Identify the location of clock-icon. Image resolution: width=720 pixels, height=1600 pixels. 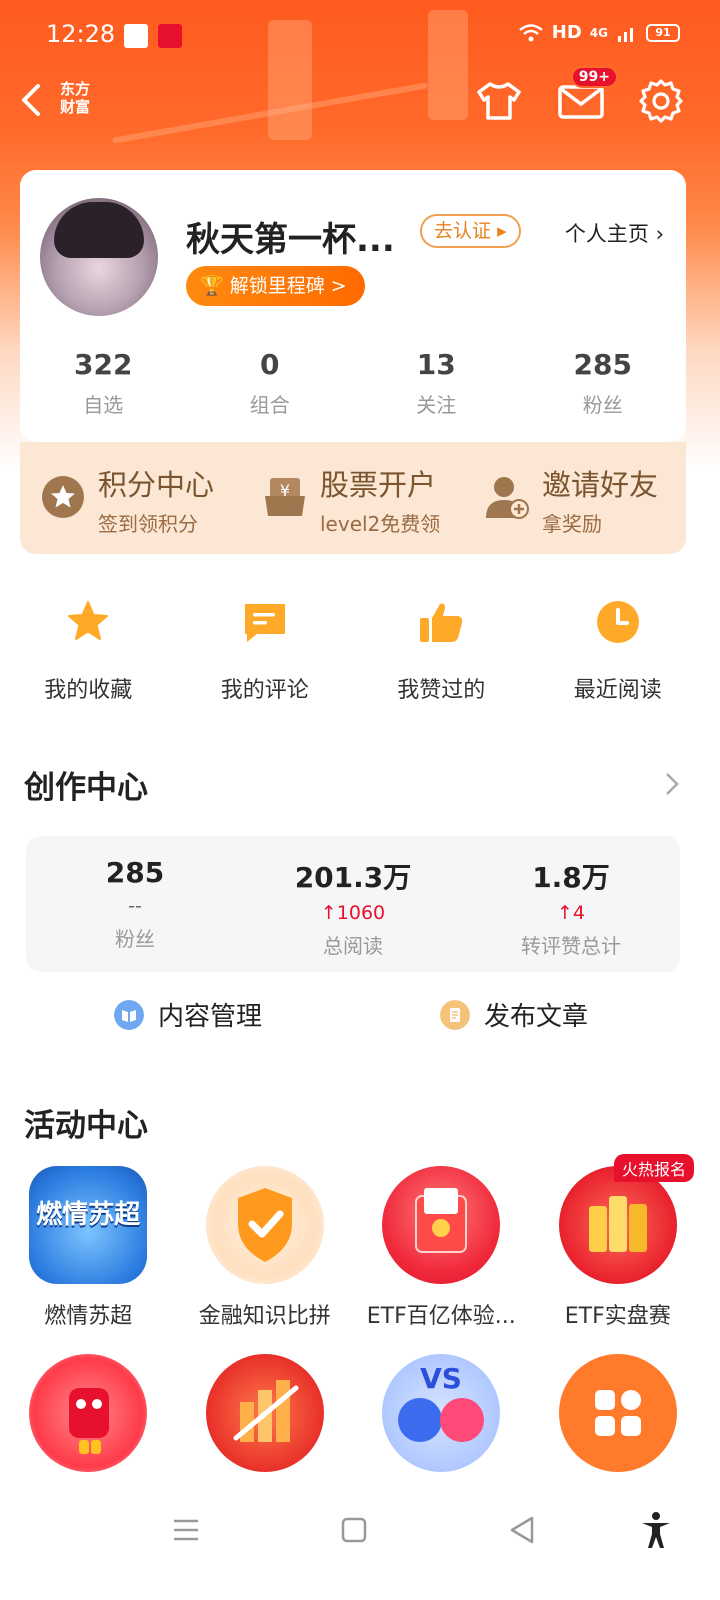
(617, 622).